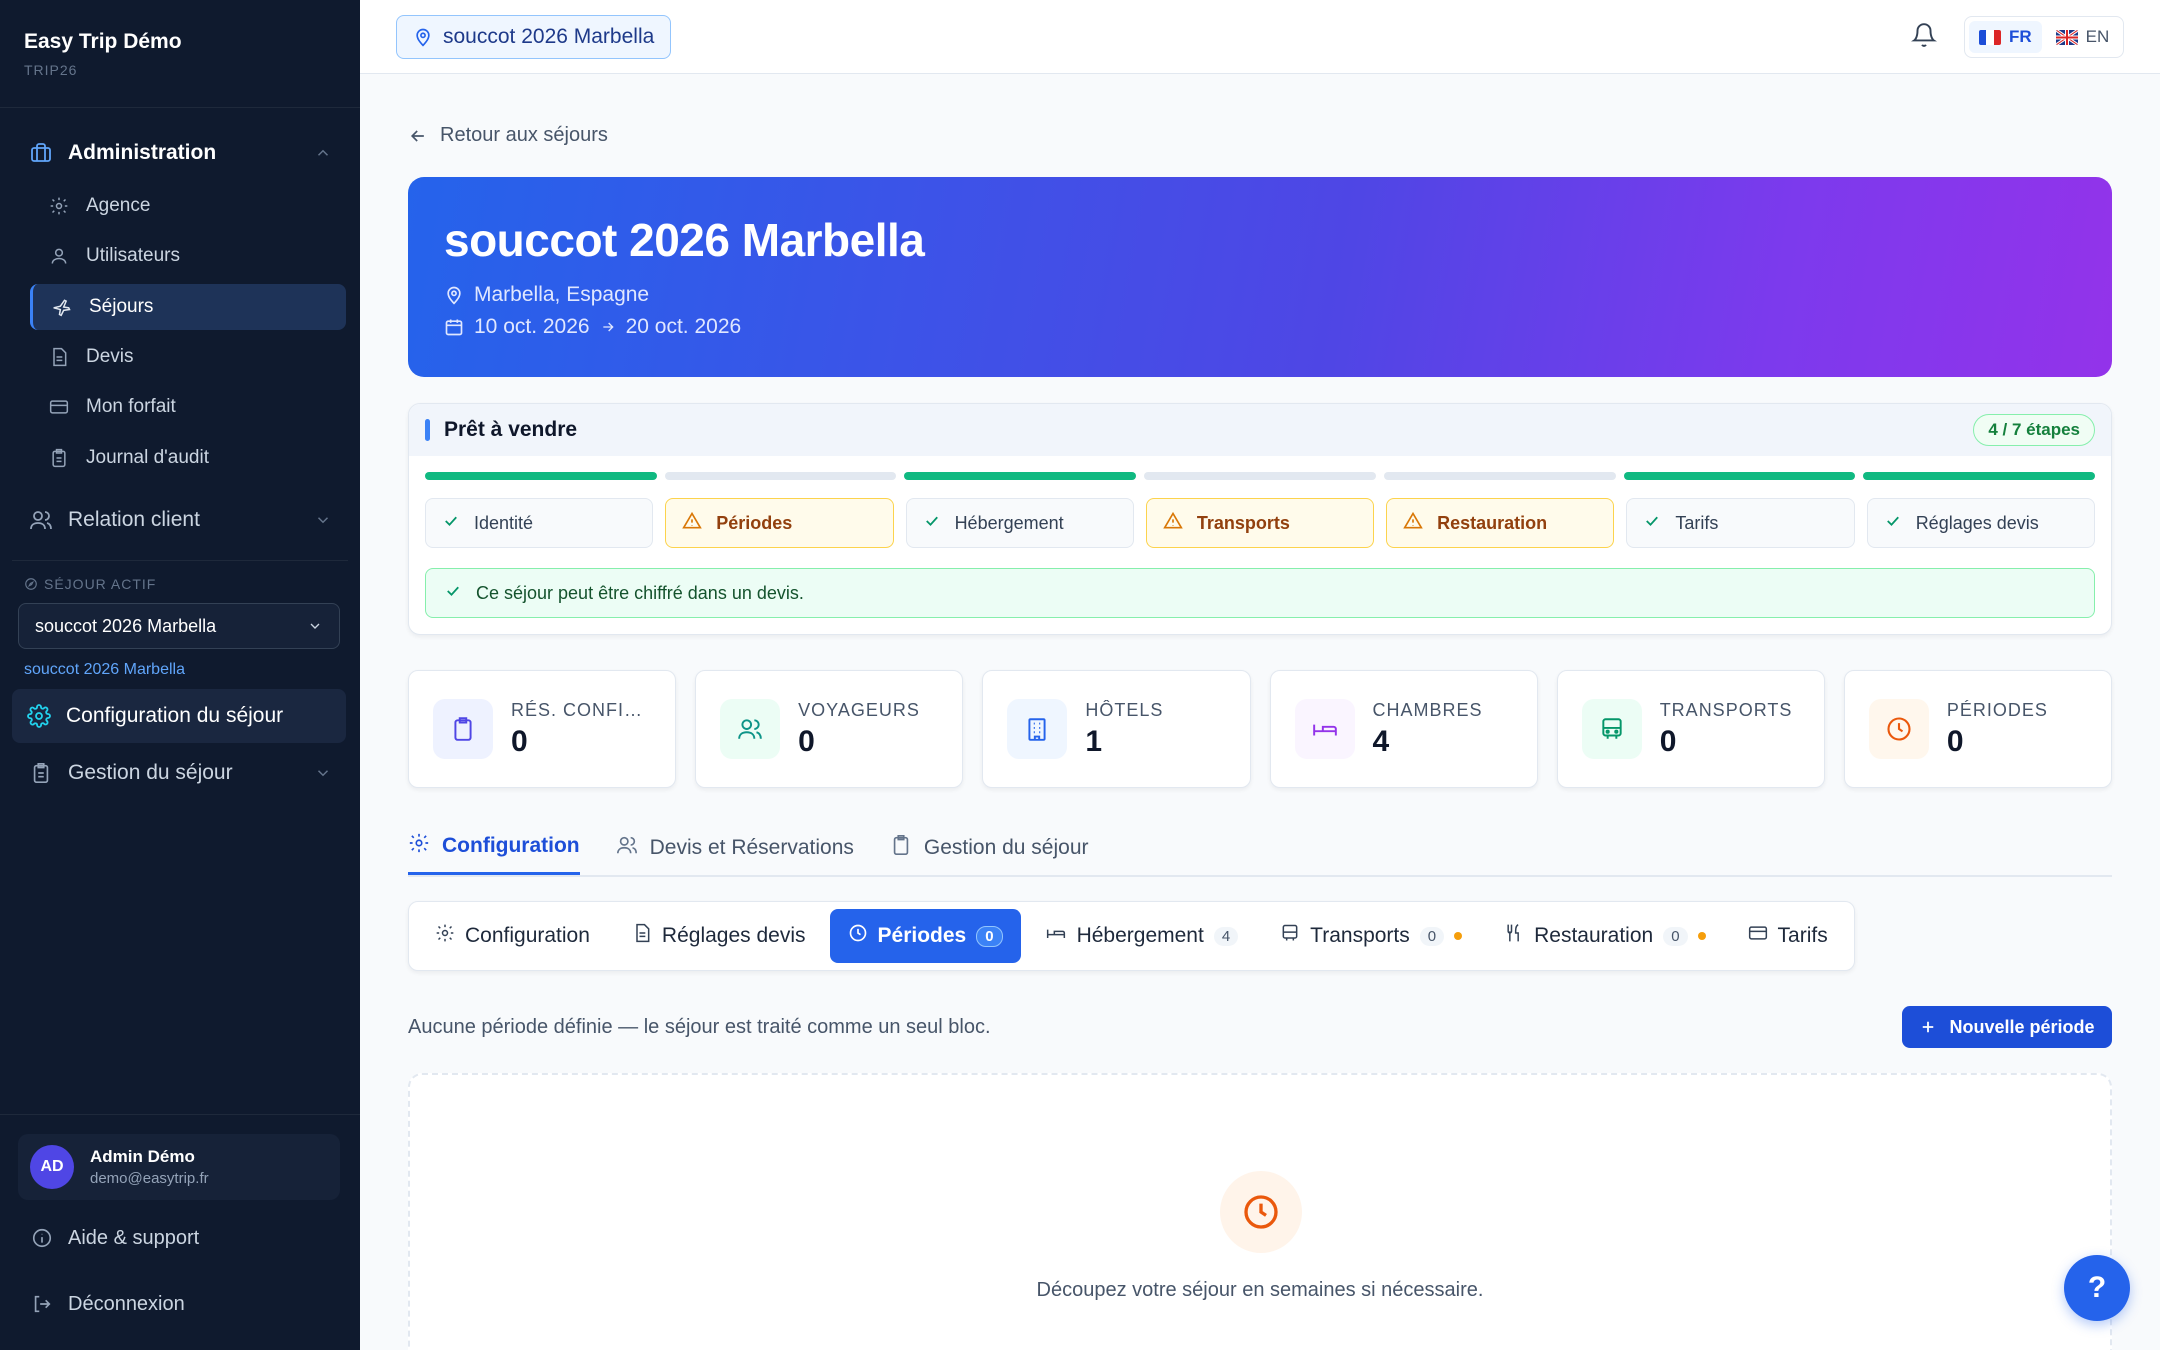  I want to click on users-icon, so click(41, 520).